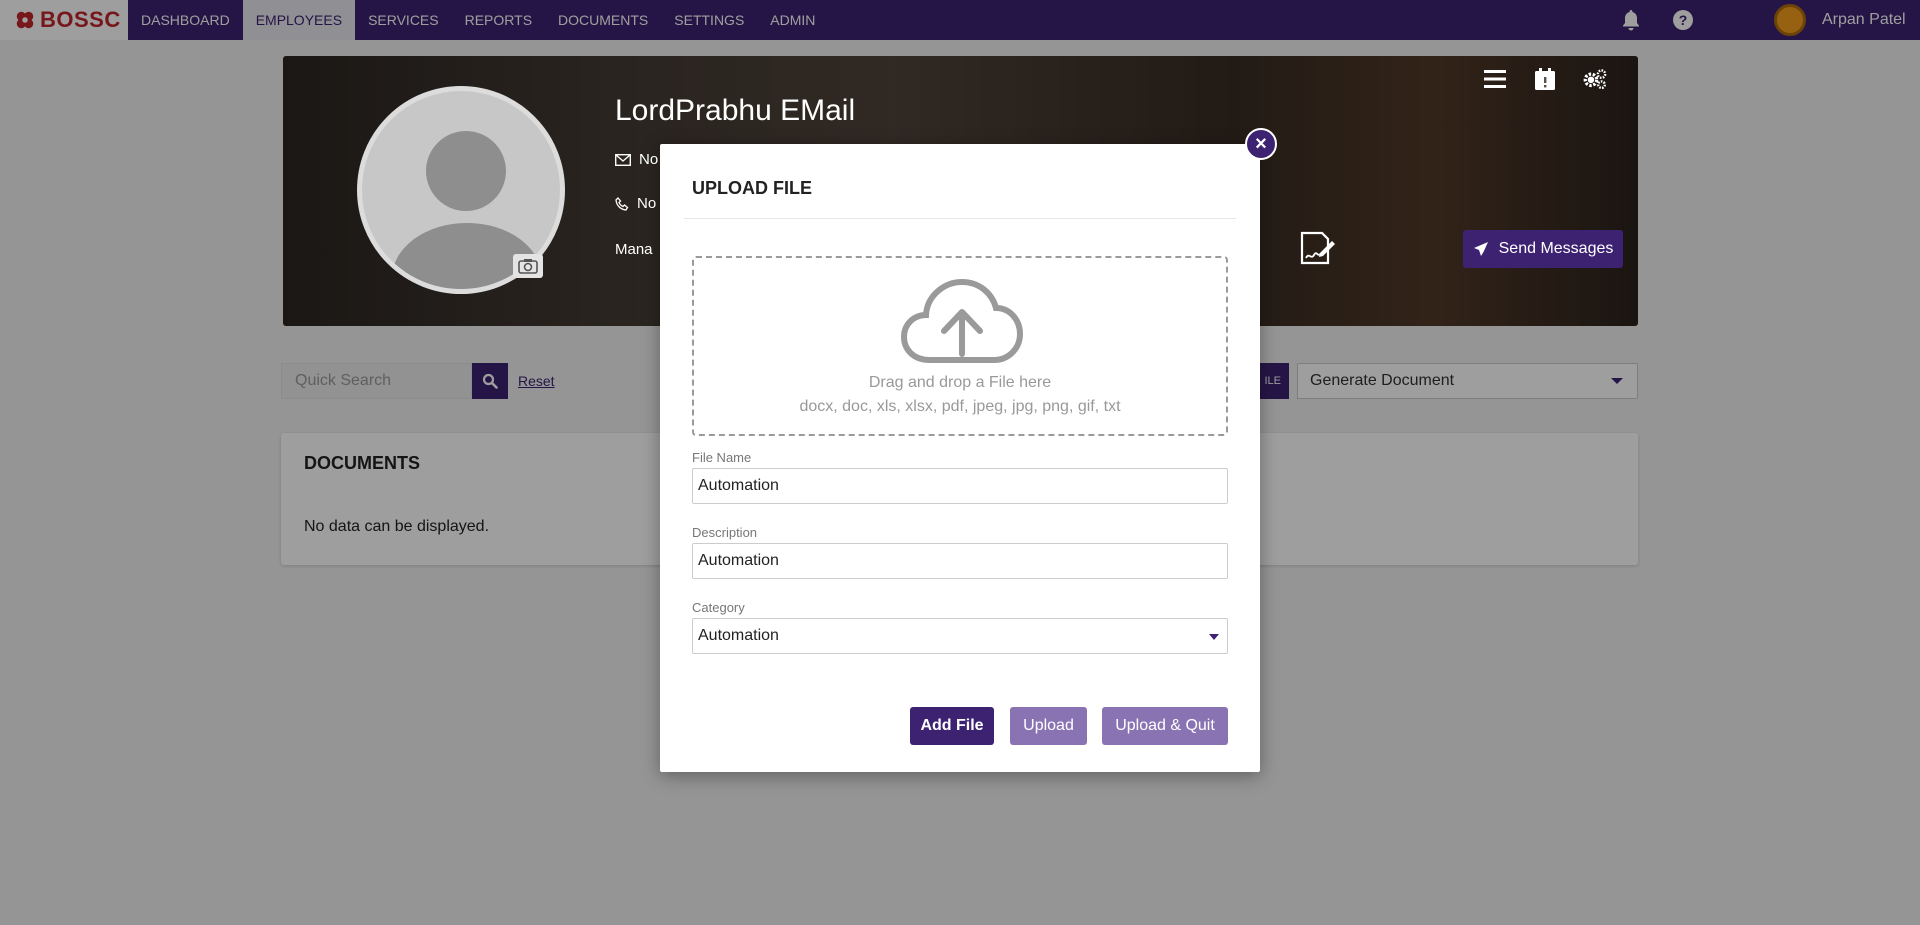  What do you see at coordinates (960, 561) in the screenshot?
I see `description-input: Automation` at bounding box center [960, 561].